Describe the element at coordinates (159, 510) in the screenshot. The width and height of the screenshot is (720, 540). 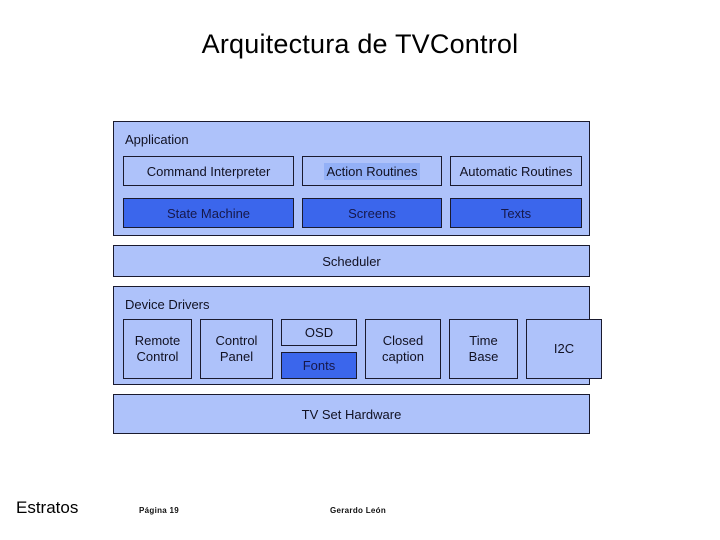
I see `footer-page-number: Página 19` at that location.